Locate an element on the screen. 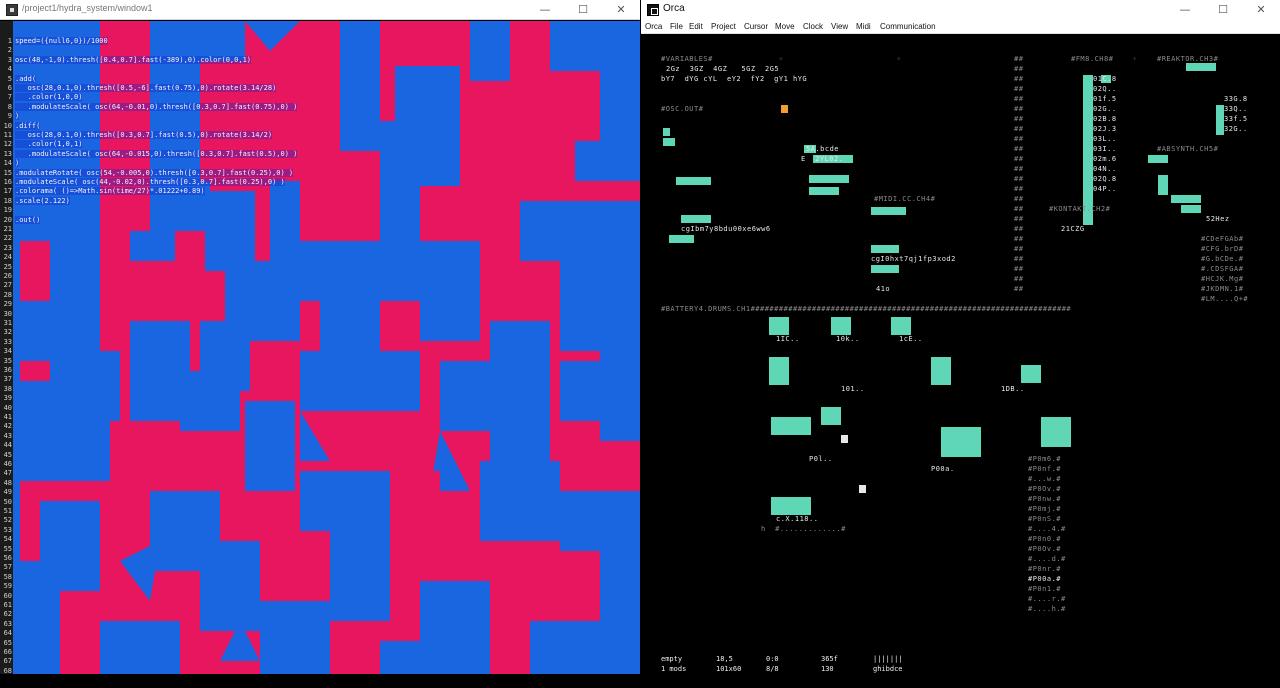  hydra-title-bar: /project1/hydra_system/window1 — ☐ ✕ is located at coordinates (320, 10).